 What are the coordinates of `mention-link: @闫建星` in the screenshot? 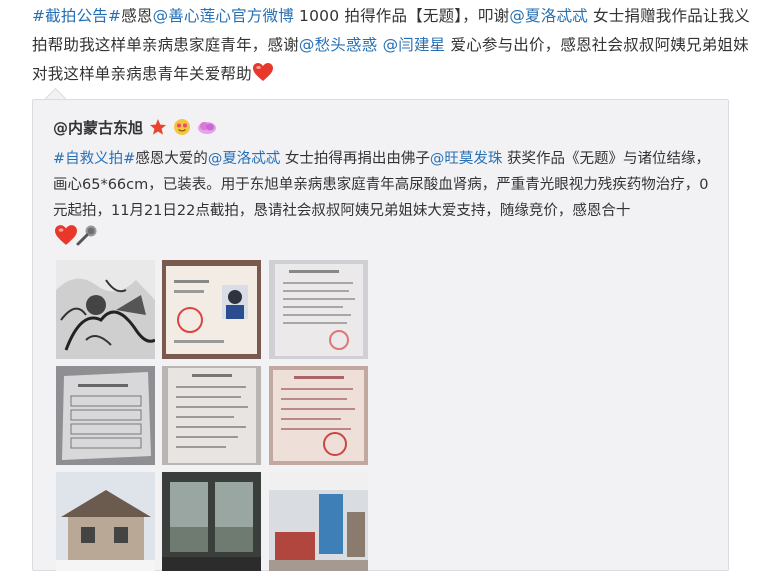 It's located at (414, 45).